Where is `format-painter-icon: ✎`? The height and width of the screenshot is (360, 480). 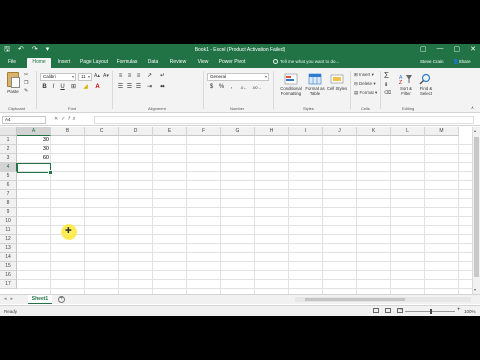
format-painter-icon: ✎ is located at coordinates (26, 91).